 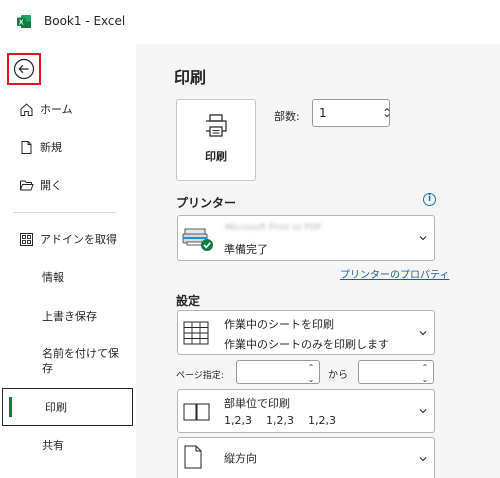 I want to click on sidebar-item-label: 名前を付けて保存, so click(x=80, y=361).